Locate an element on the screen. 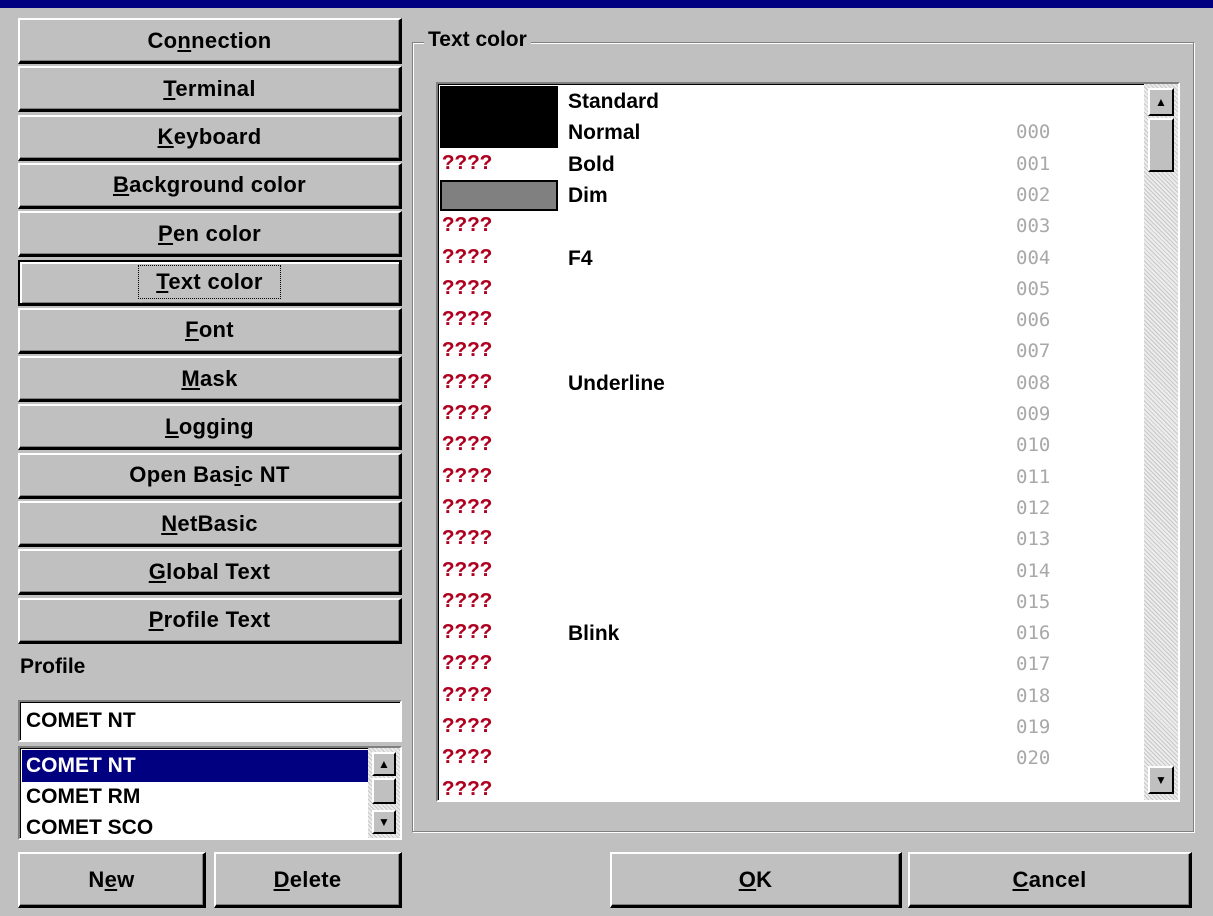  color-list-row: ???? 018 is located at coordinates (788, 696).